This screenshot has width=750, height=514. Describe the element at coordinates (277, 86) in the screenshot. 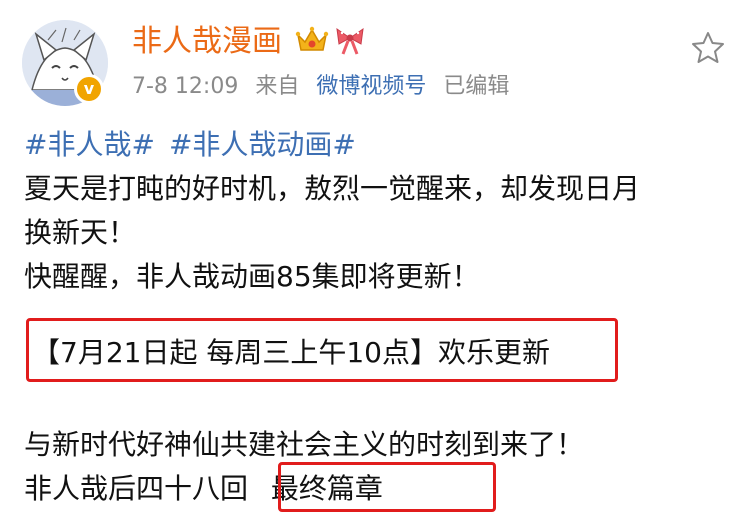

I see `source-from-label: 来自` at that location.